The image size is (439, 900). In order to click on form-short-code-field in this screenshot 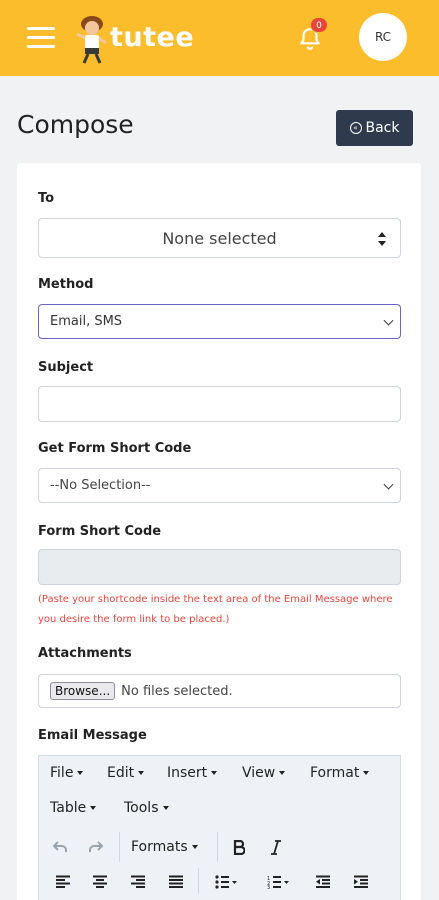, I will do `click(219, 567)`.